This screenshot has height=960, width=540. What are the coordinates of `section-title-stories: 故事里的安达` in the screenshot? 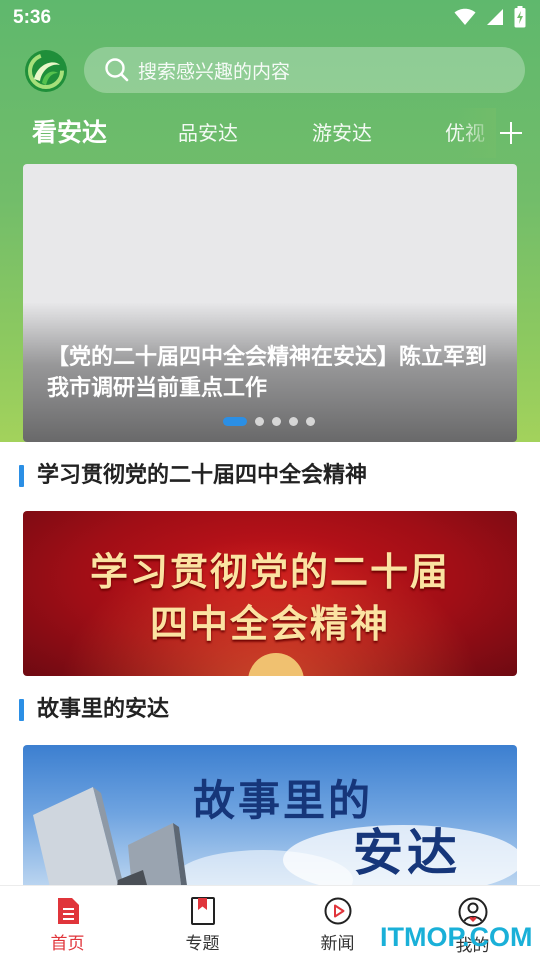 It's located at (94, 710).